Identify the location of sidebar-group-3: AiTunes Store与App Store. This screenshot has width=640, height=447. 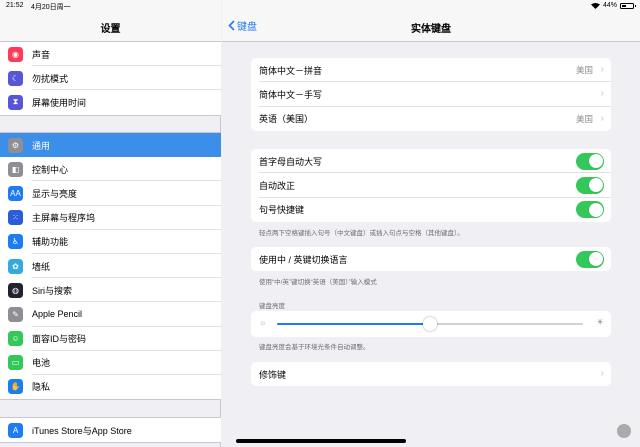
(110, 430).